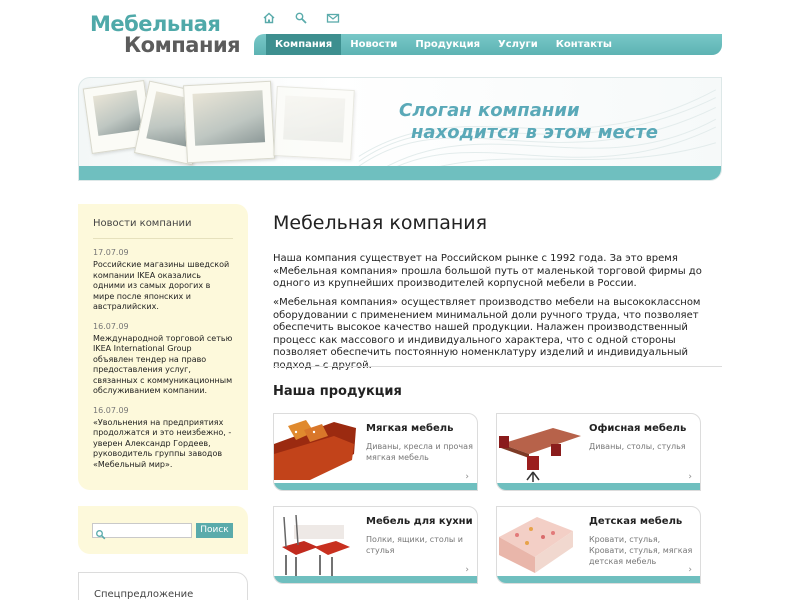 The width and height of the screenshot is (800, 600). I want to click on product-name: Мягкая мебель, so click(410, 428).